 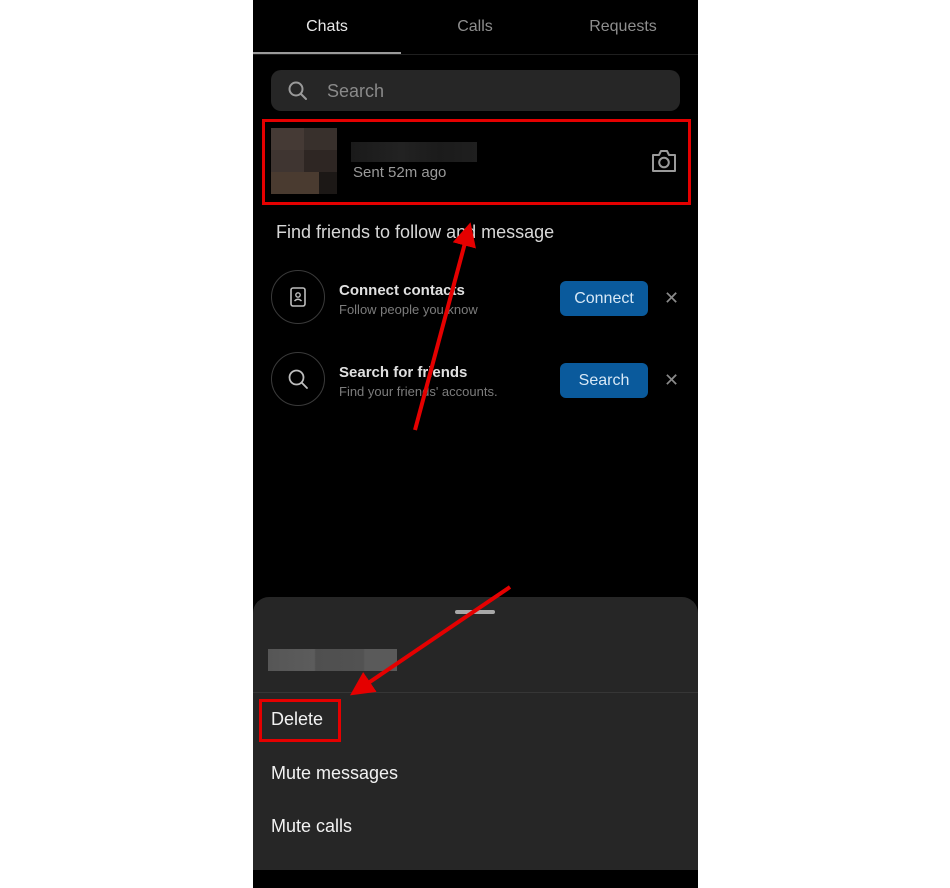 I want to click on contact-name-redacted, so click(x=414, y=152).